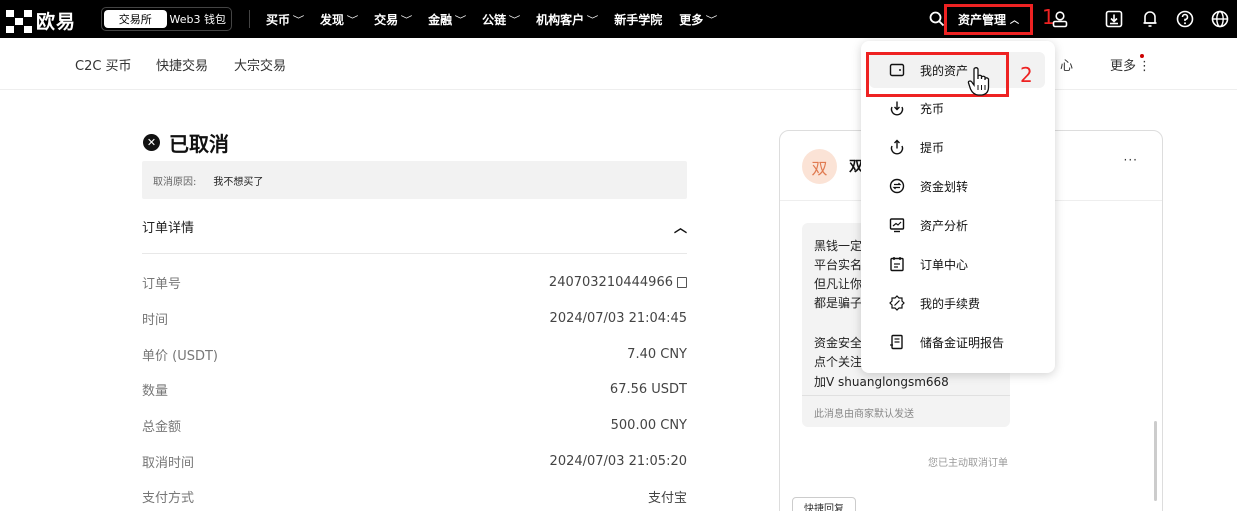 This screenshot has height=511, width=1237. I want to click on dropdown-item-transfer: 资金划转, so click(958, 186).